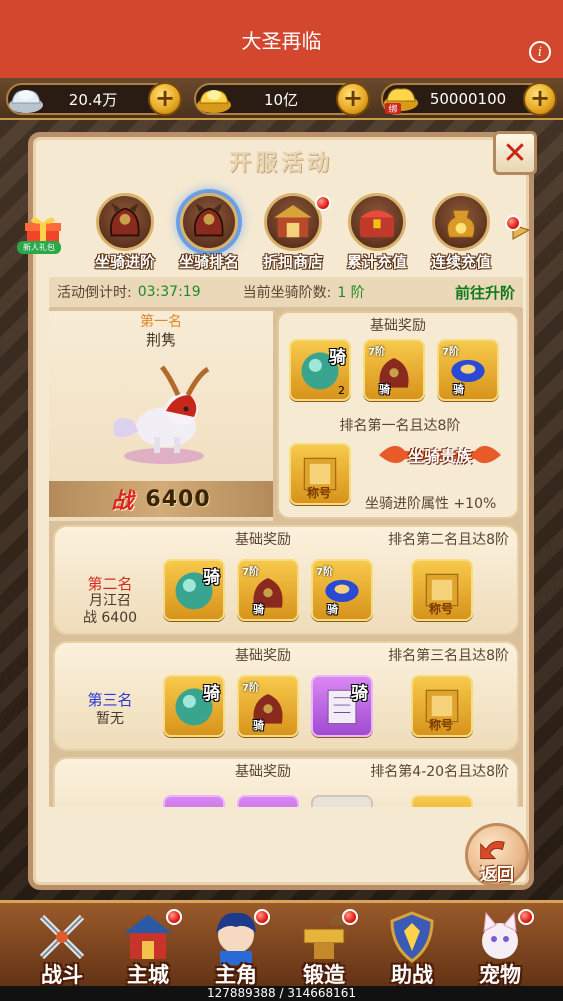 This screenshot has width=563, height=1001. I want to click on tab-label: 连续充值, so click(460, 262).